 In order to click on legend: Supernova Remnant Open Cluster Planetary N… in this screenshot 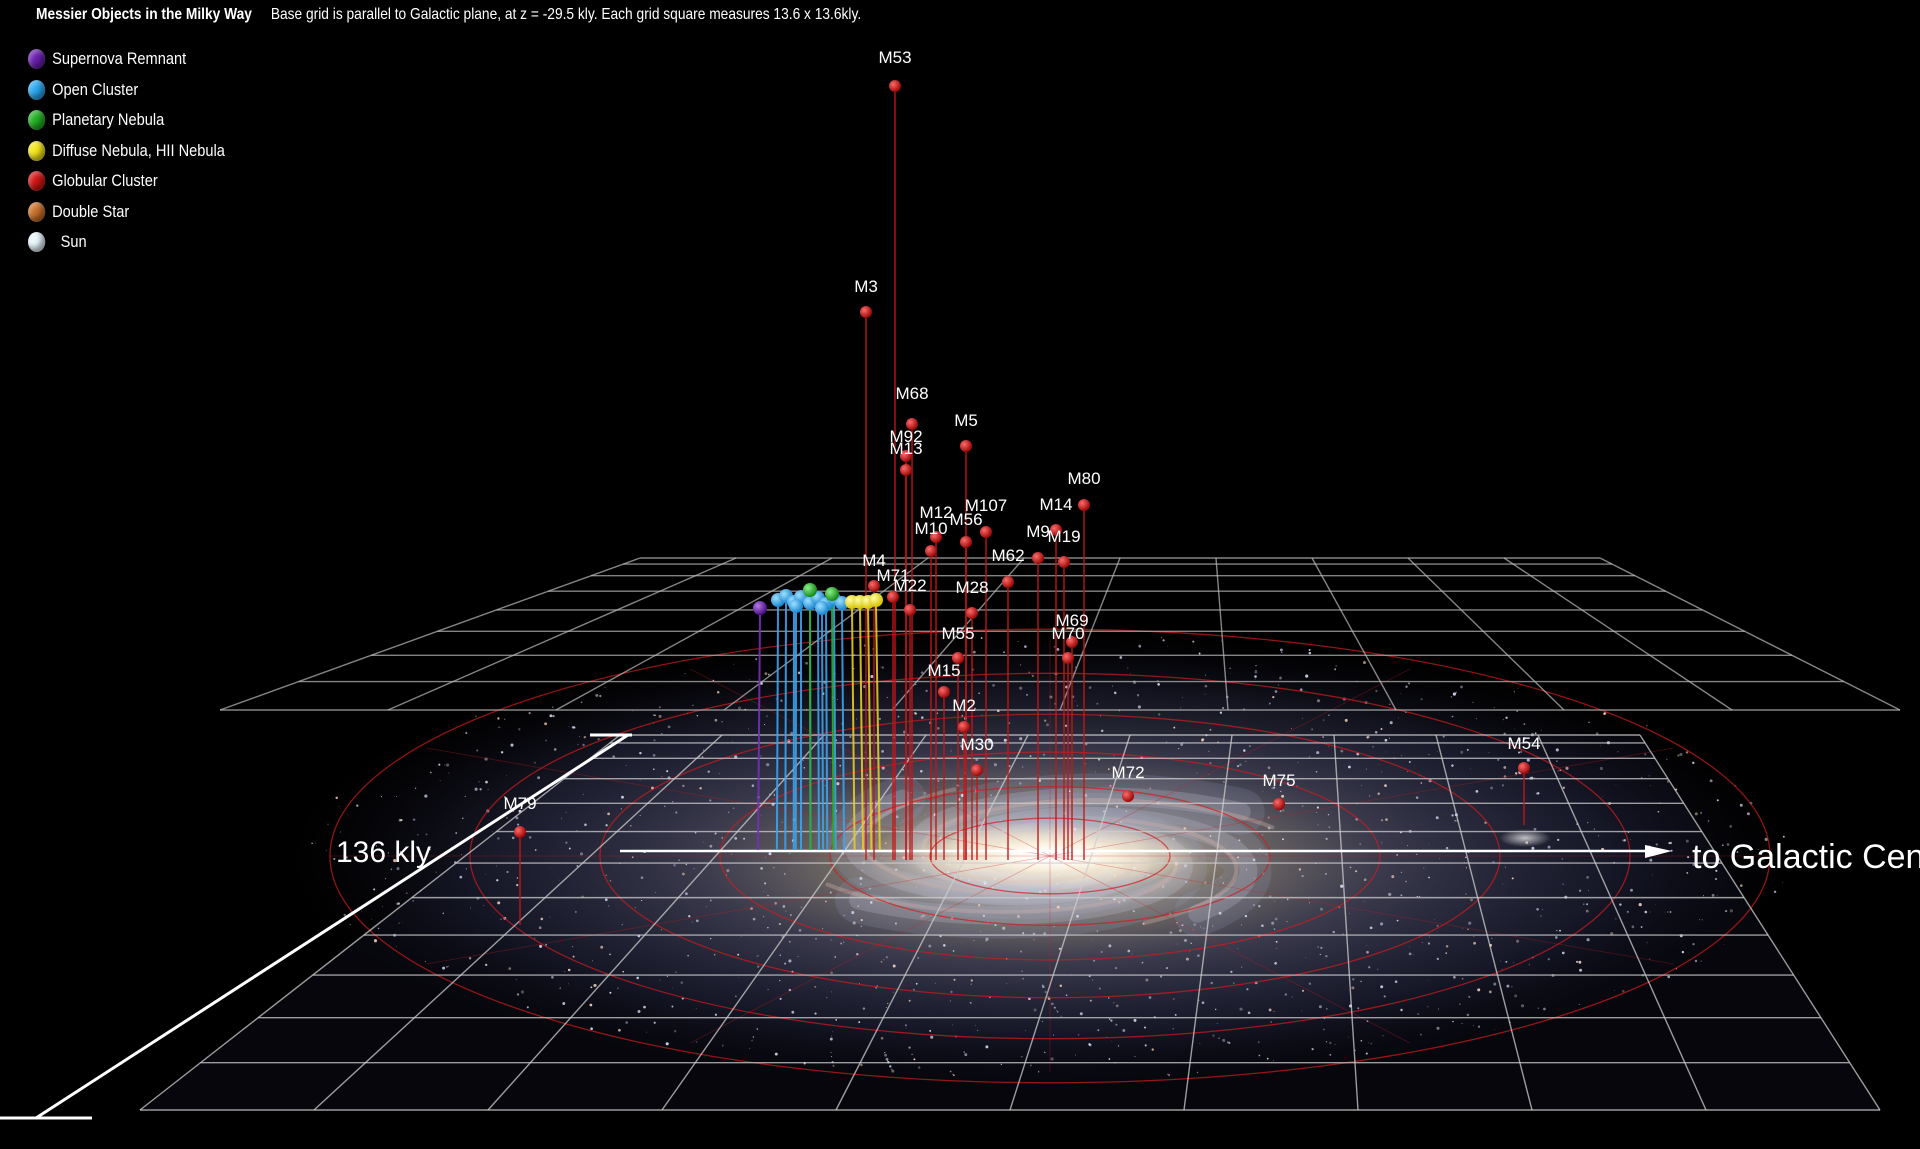, I will do `click(126, 151)`.